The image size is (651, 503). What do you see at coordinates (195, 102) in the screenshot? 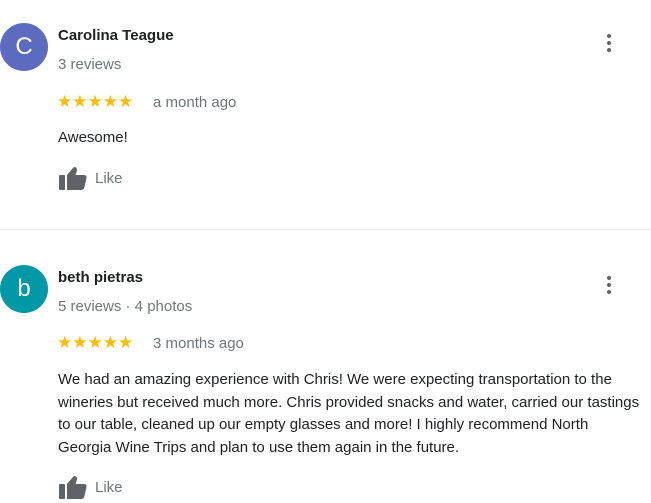
I see `review-date: a month ago` at bounding box center [195, 102].